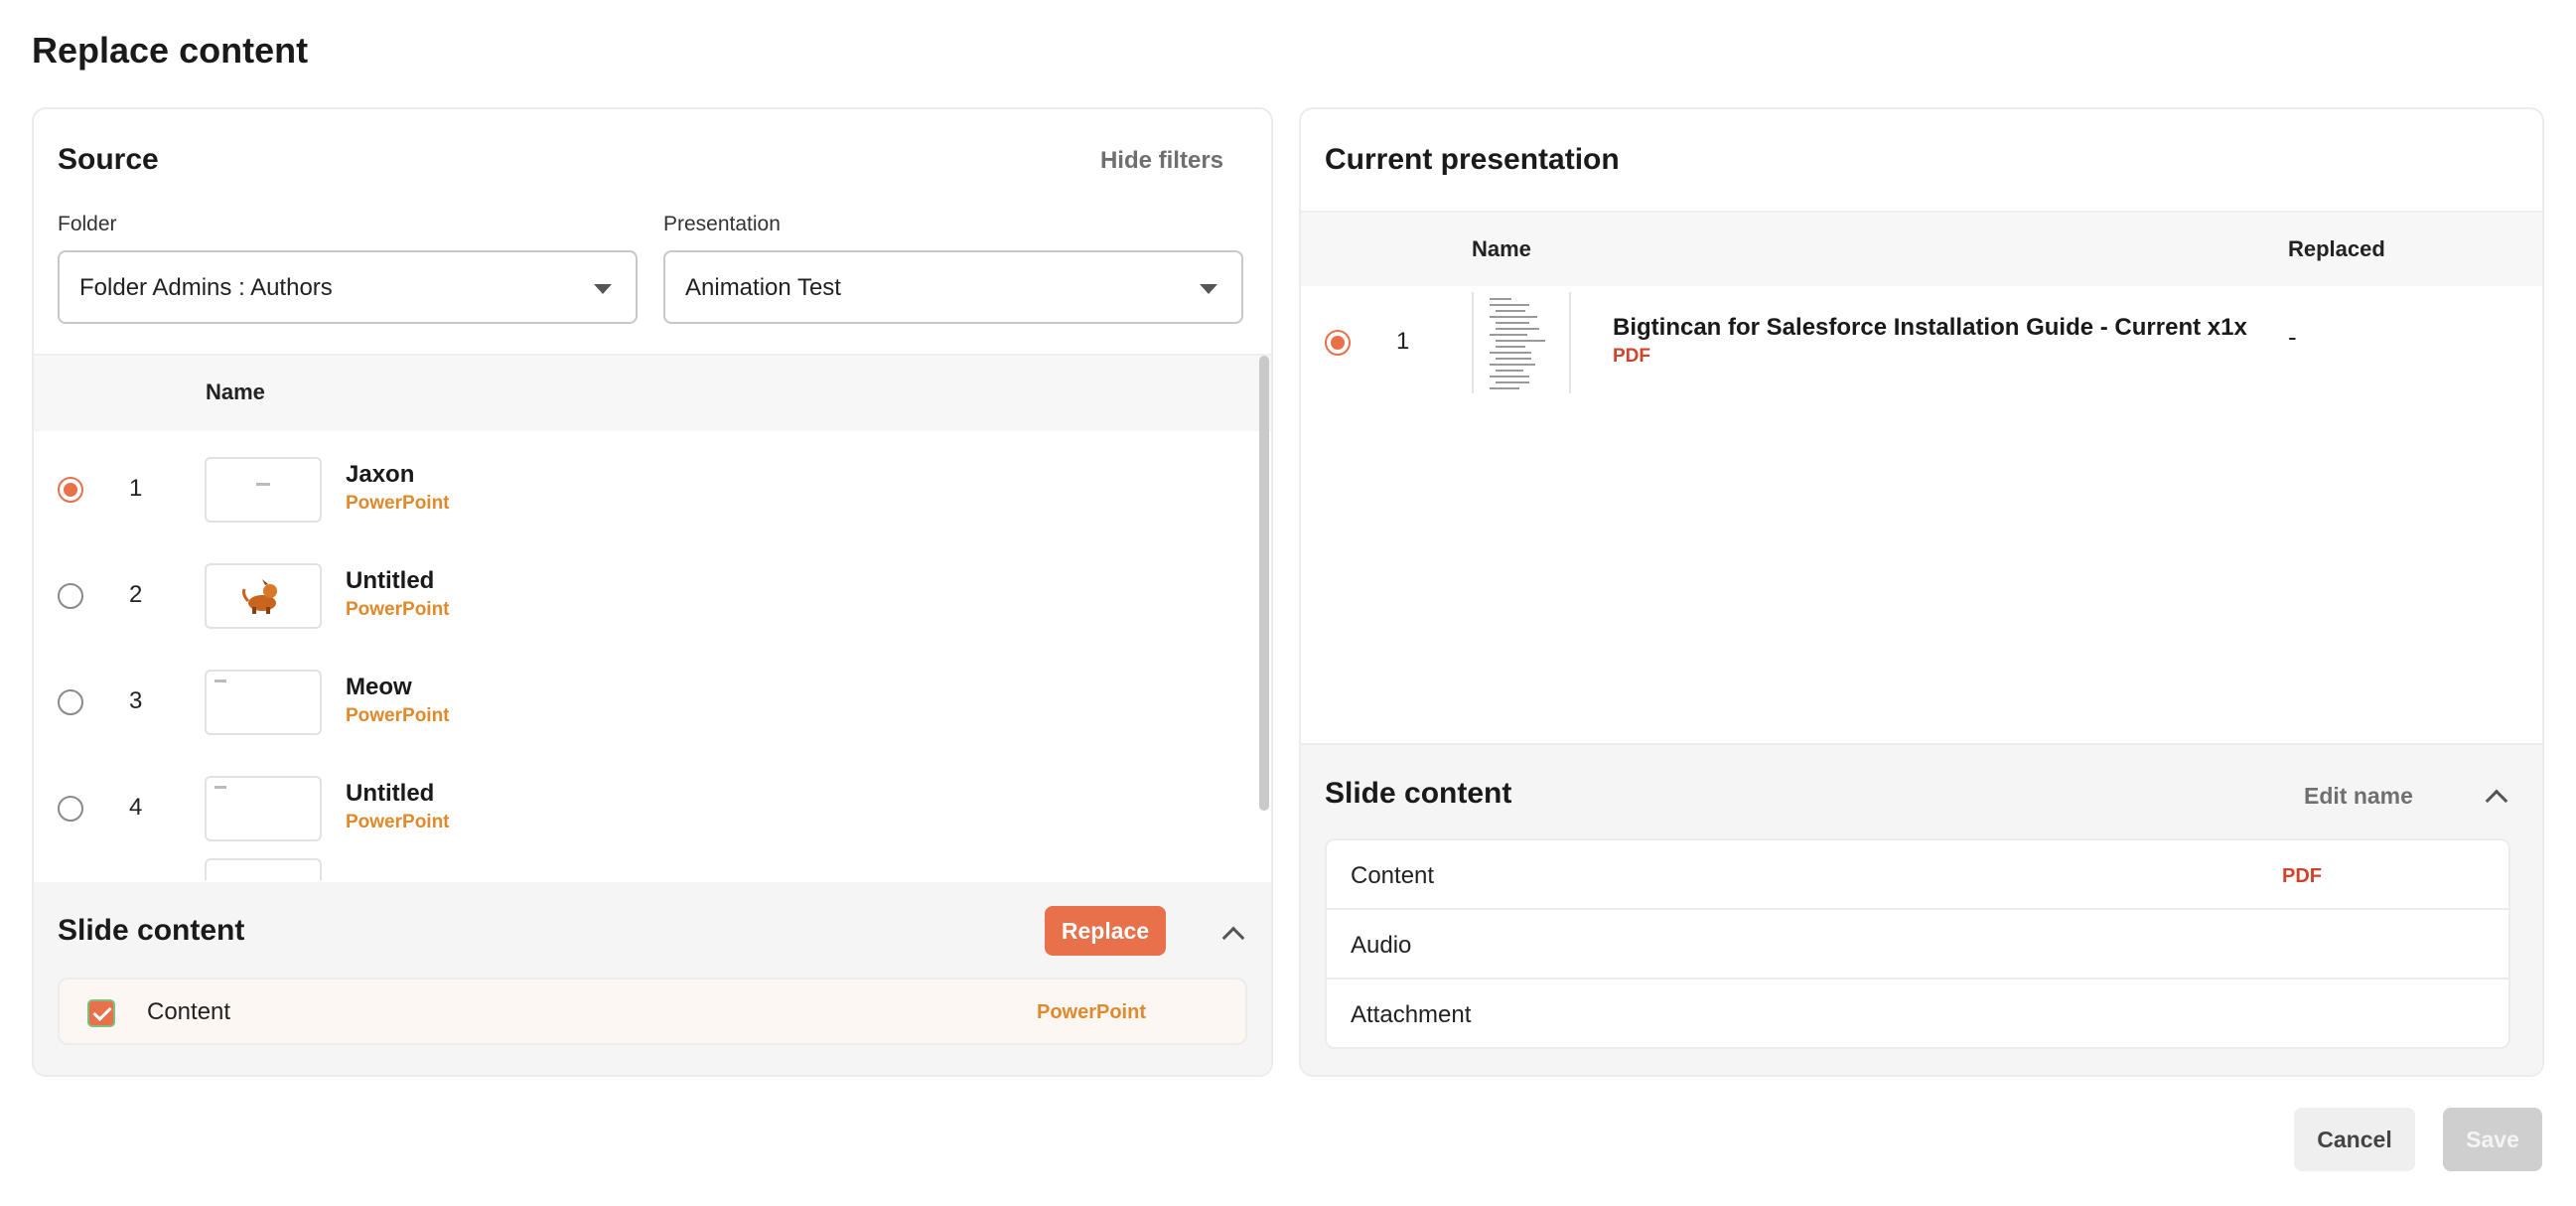  I want to click on list-header: Name, so click(652, 393).